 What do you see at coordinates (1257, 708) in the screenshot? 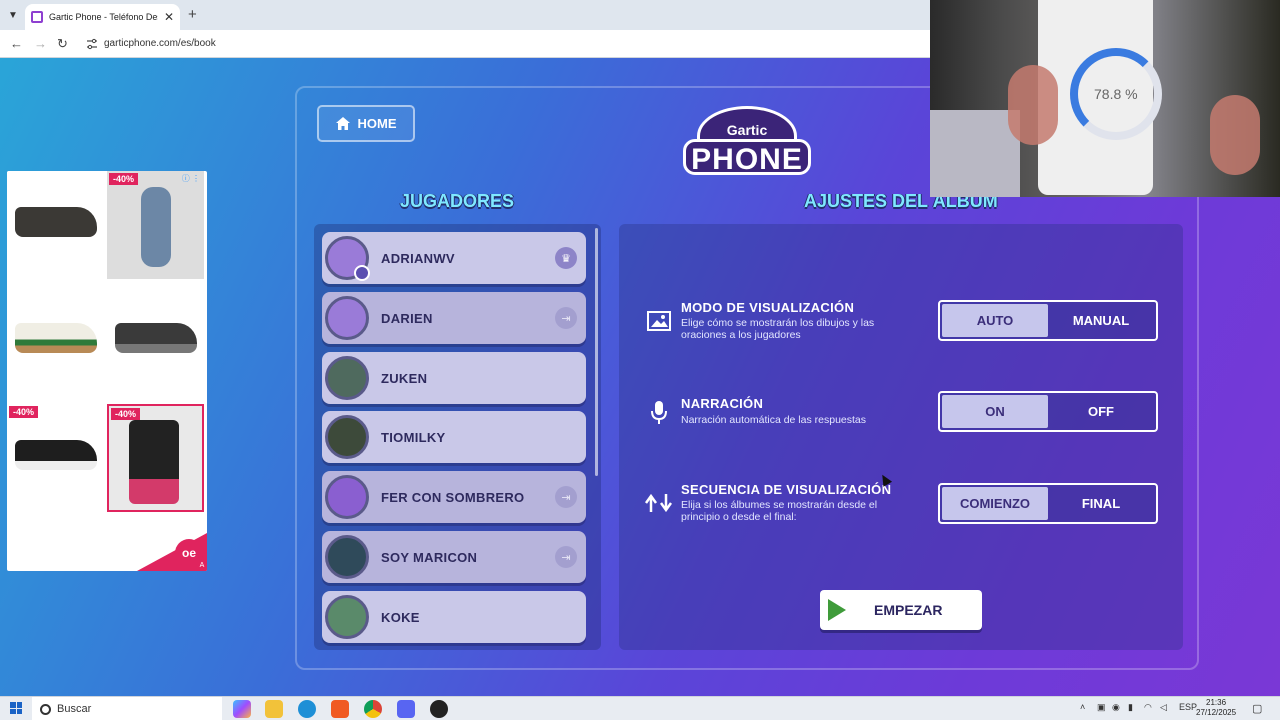
I see `notifications-icon: ▢` at bounding box center [1257, 708].